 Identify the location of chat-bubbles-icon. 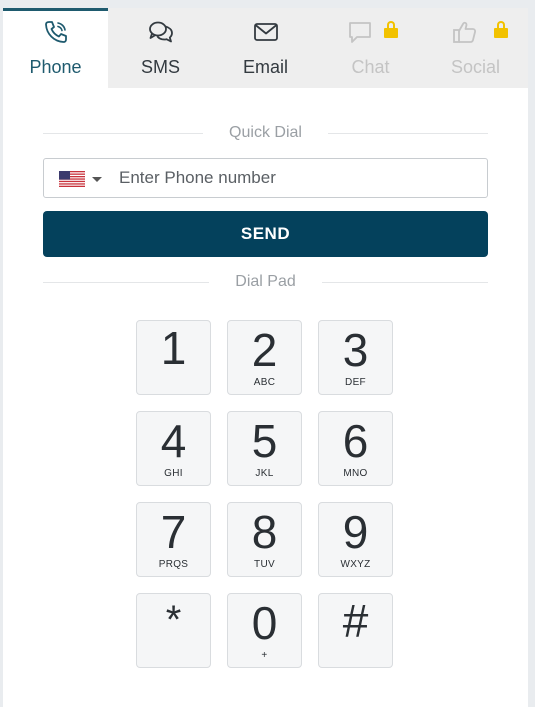
(160, 32).